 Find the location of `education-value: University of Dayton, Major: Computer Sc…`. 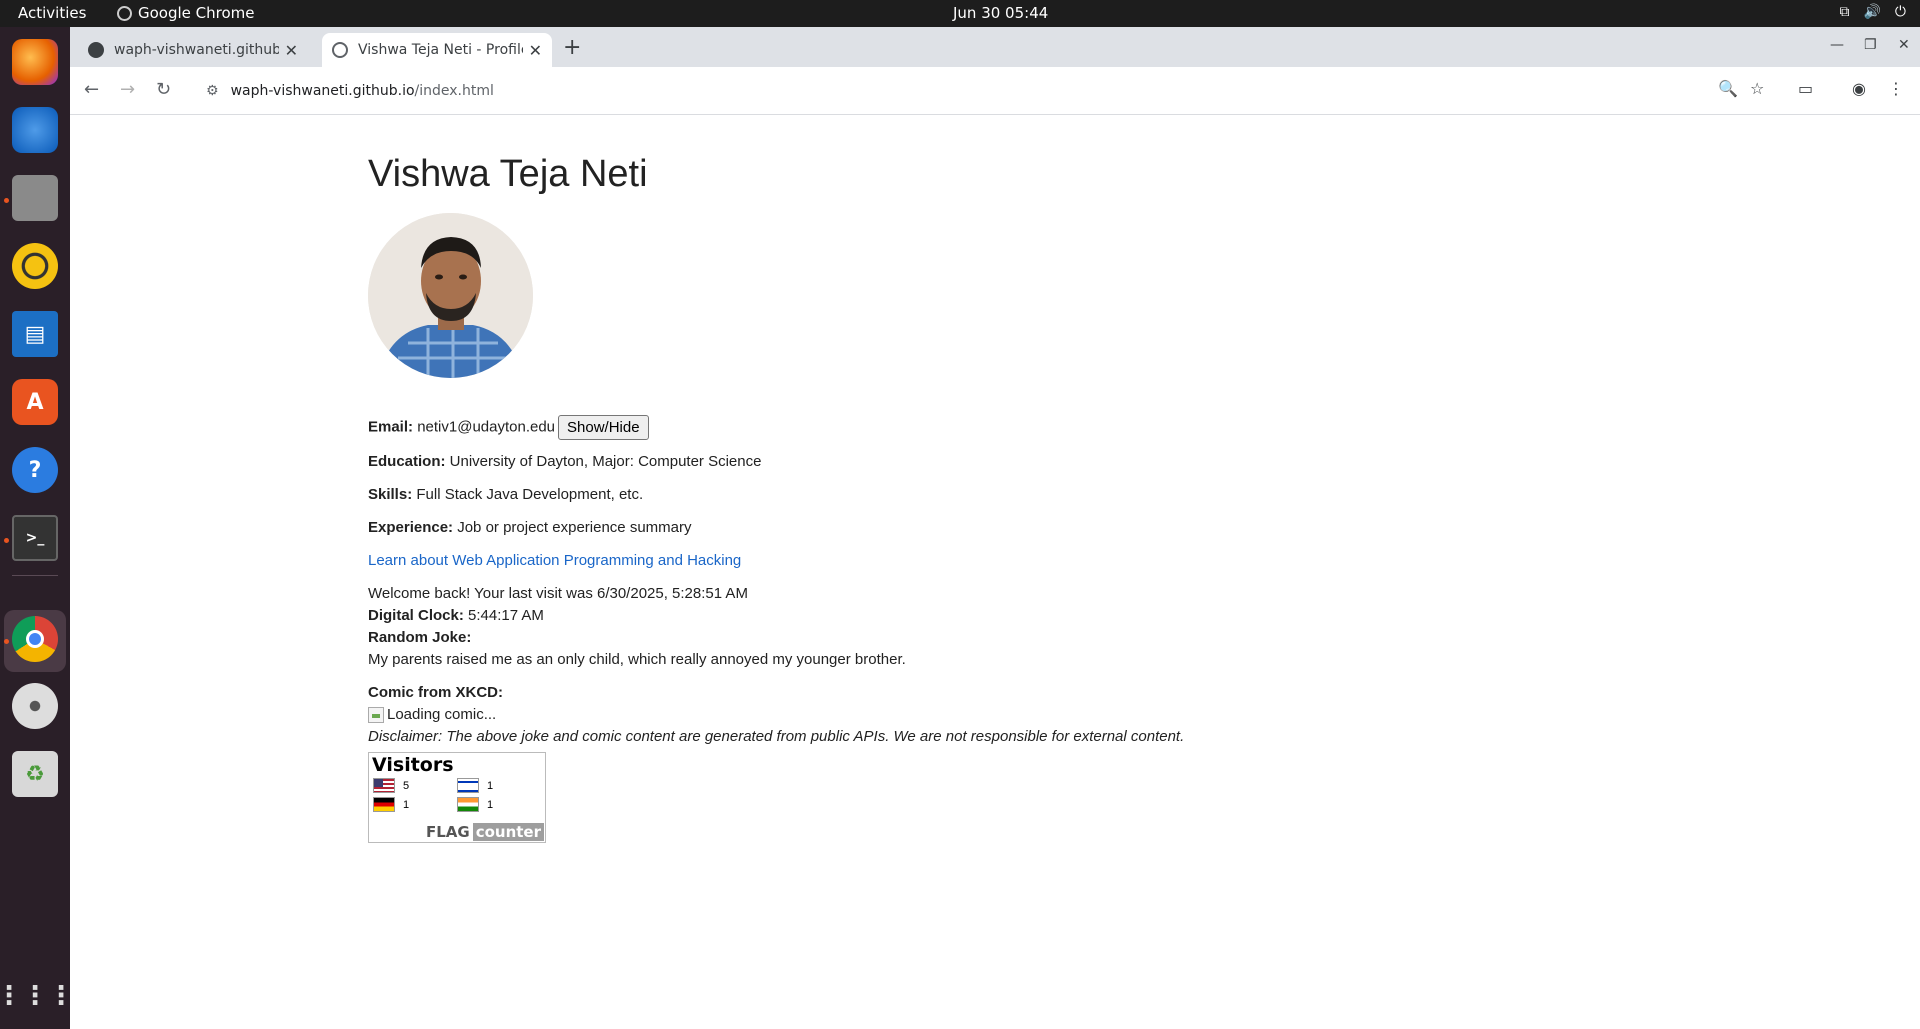

education-value: University of Dayton, Major: Computer Sc… is located at coordinates (605, 461).